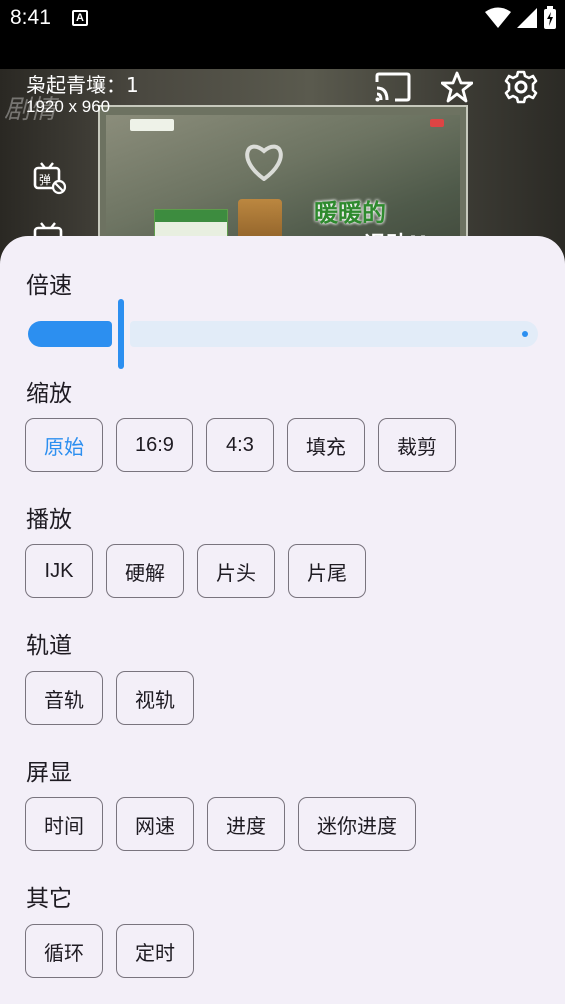  I want to click on speed-slider, so click(283, 334).